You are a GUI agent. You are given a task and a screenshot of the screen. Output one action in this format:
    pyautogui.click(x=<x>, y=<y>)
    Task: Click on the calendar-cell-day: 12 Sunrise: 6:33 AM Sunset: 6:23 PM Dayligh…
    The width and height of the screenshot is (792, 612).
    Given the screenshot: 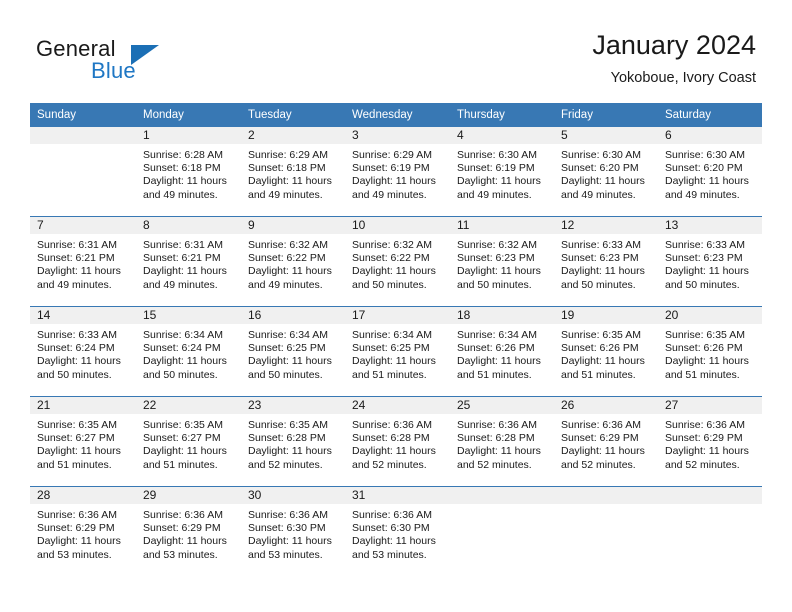 What is the action you would take?
    pyautogui.click(x=606, y=261)
    